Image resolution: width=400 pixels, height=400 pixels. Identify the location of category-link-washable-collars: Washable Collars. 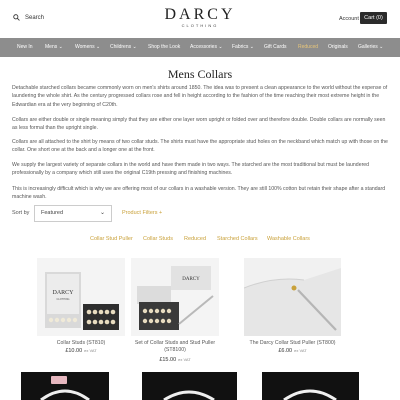
(288, 239).